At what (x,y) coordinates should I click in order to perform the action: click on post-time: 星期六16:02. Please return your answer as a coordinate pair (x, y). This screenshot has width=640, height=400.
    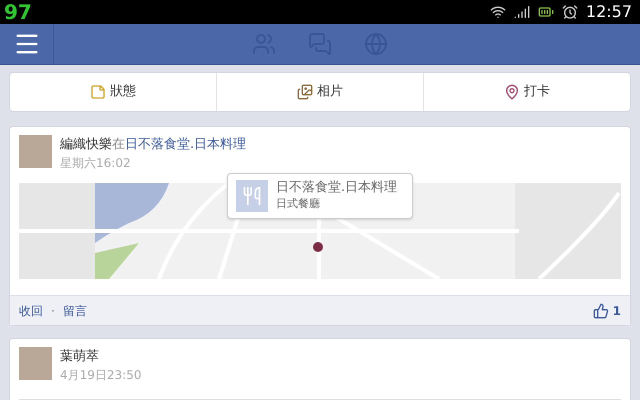
    Looking at the image, I should click on (96, 163).